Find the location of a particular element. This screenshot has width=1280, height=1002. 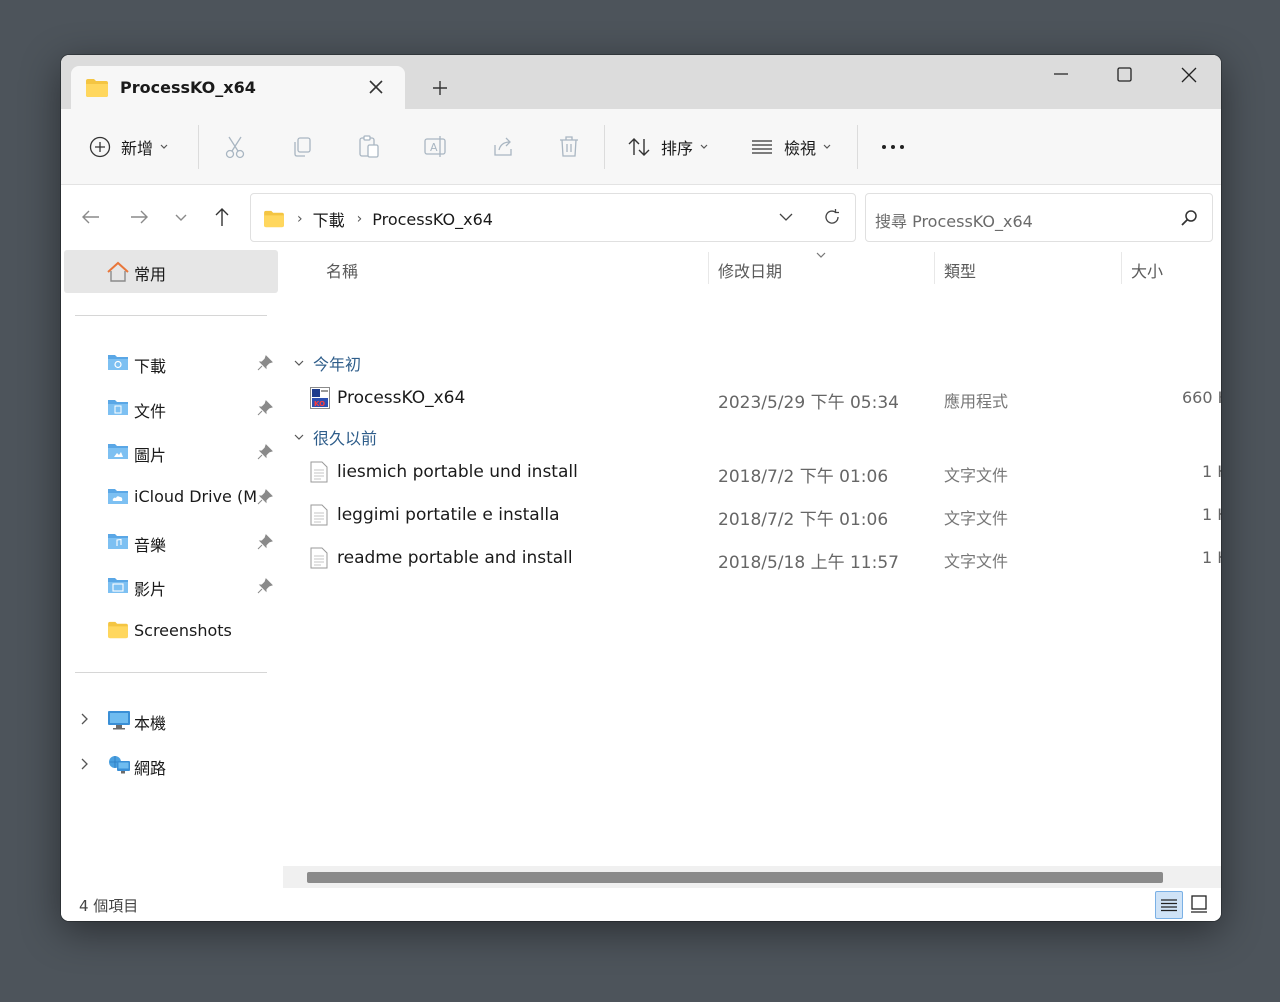

sidebar-item-icloud: iCloud Drive (M is located at coordinates (171, 497).